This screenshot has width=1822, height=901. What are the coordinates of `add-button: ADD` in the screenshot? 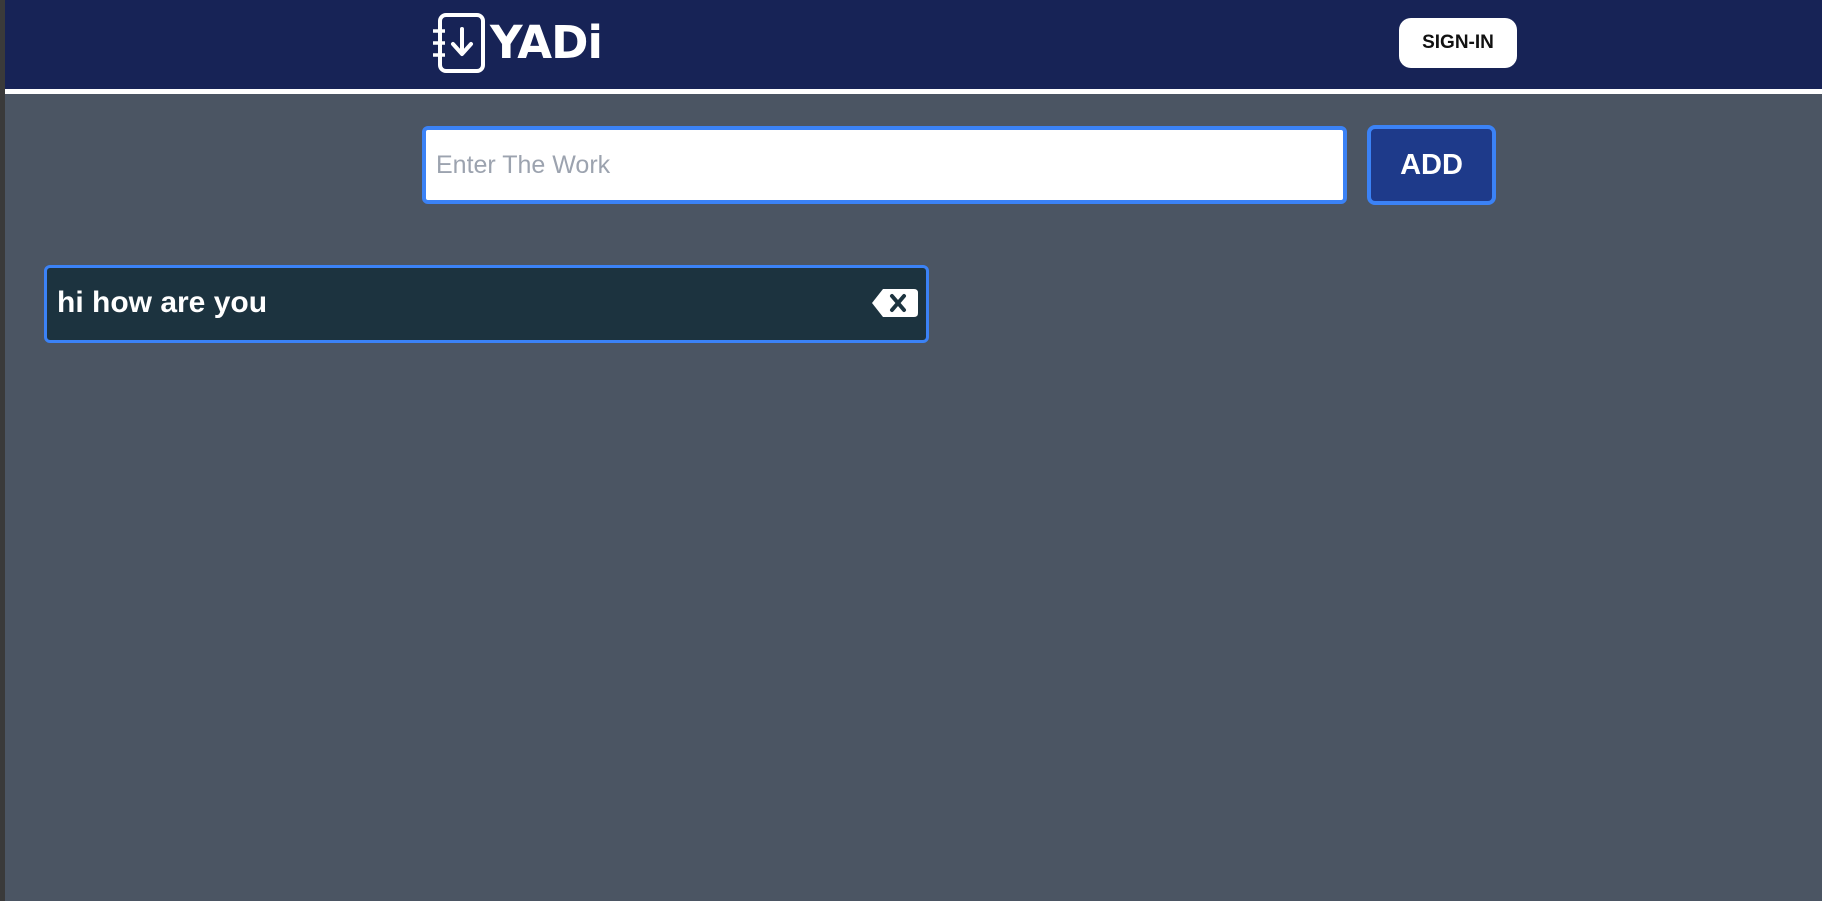 It's located at (1431, 165).